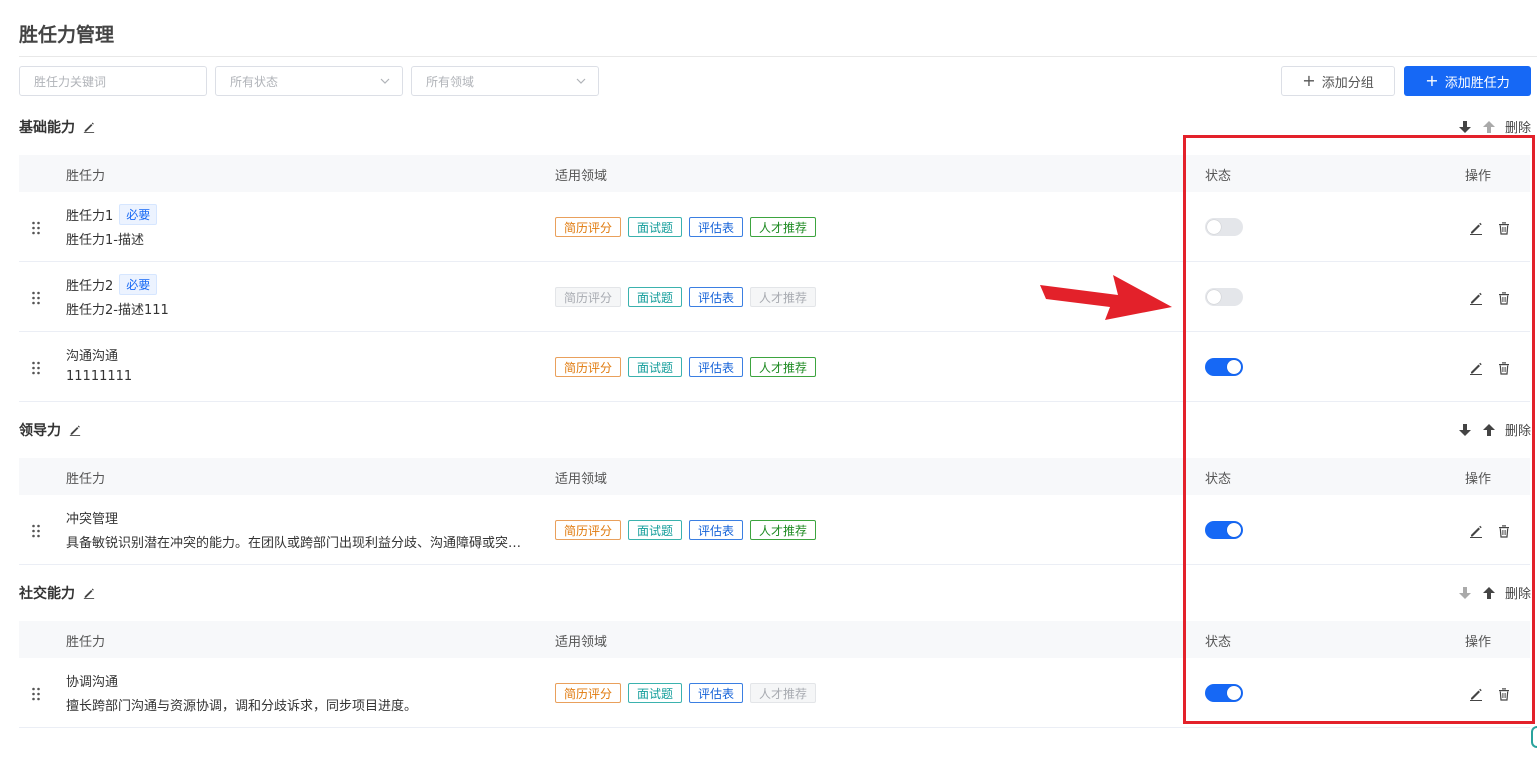  Describe the element at coordinates (99, 366) in the screenshot. I see `competency-cell: 沟通沟通 11111111` at that location.